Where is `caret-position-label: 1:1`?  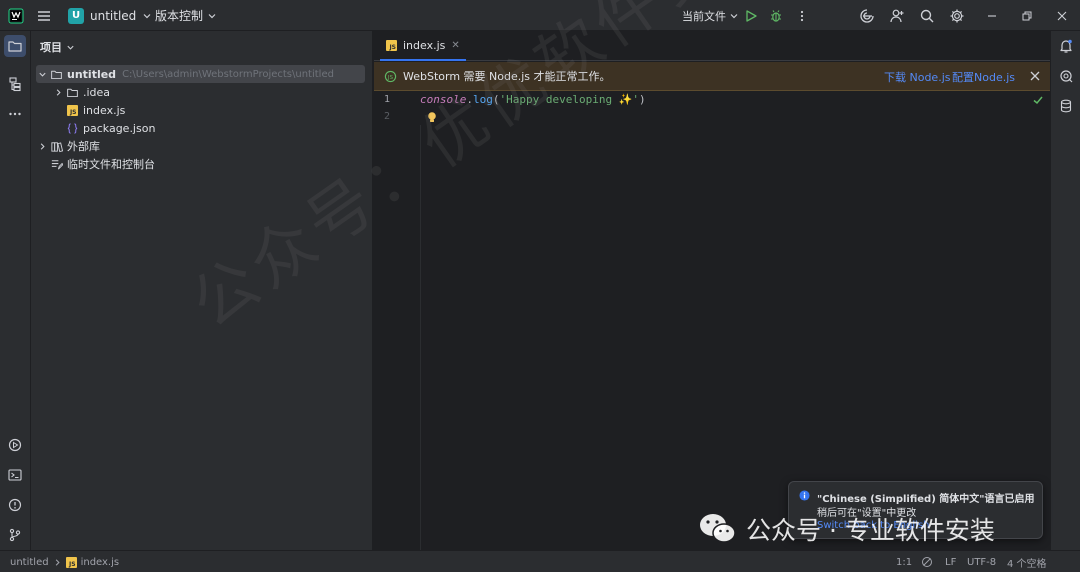
caret-position-label: 1:1 is located at coordinates (904, 562).